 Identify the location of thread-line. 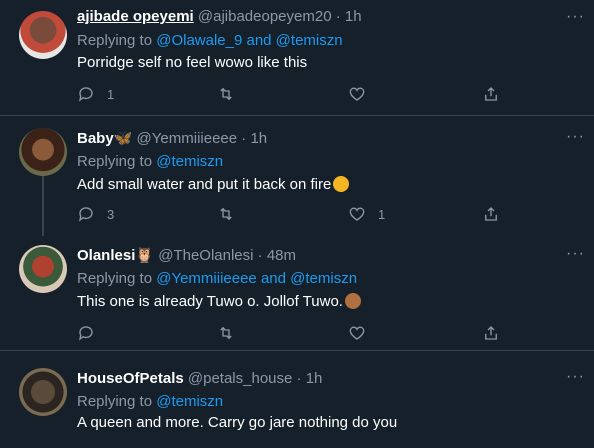
(43, 206).